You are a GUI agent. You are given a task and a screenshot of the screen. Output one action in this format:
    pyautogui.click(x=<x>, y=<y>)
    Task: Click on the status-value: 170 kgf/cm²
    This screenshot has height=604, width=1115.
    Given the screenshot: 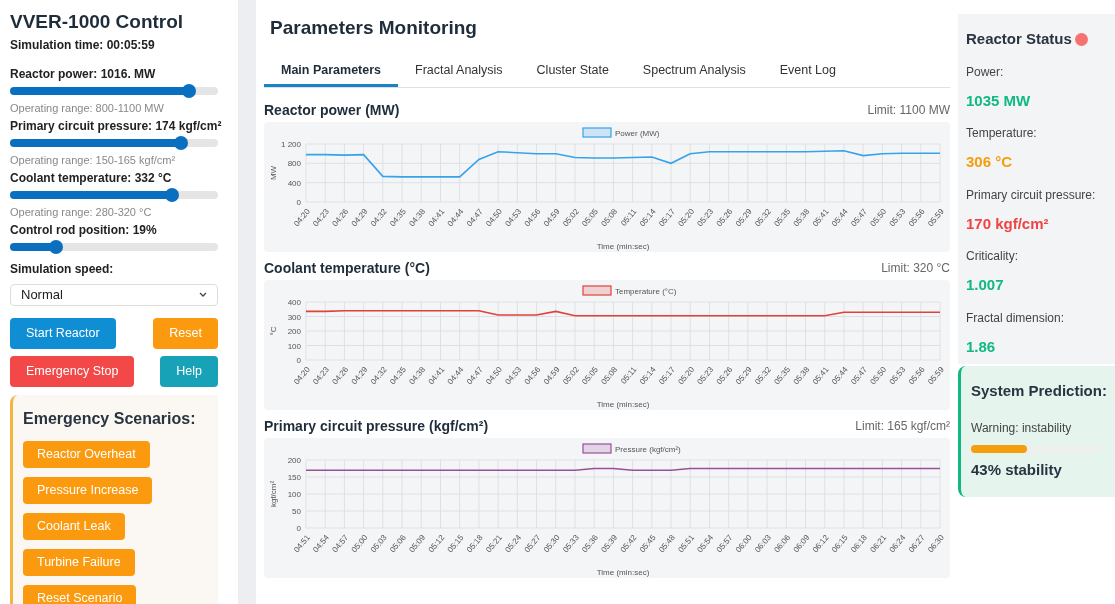 What is the action you would take?
    pyautogui.click(x=1008, y=223)
    